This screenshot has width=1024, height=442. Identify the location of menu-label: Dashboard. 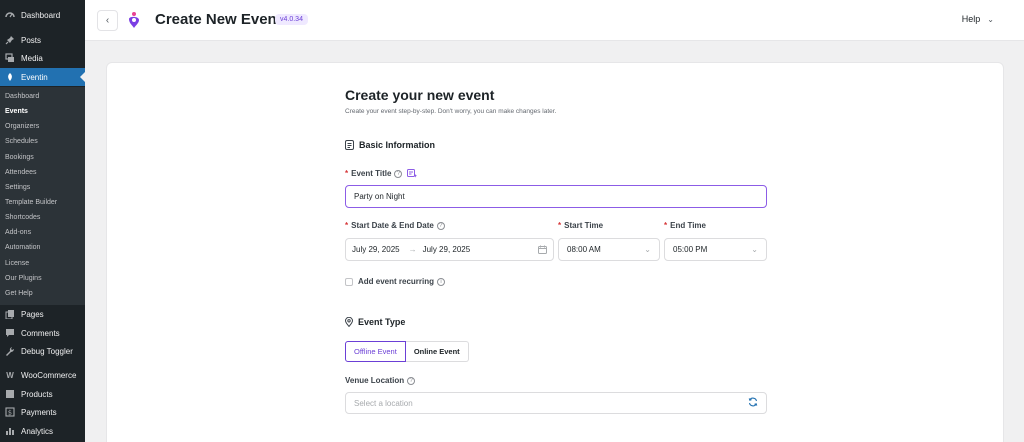
(41, 15).